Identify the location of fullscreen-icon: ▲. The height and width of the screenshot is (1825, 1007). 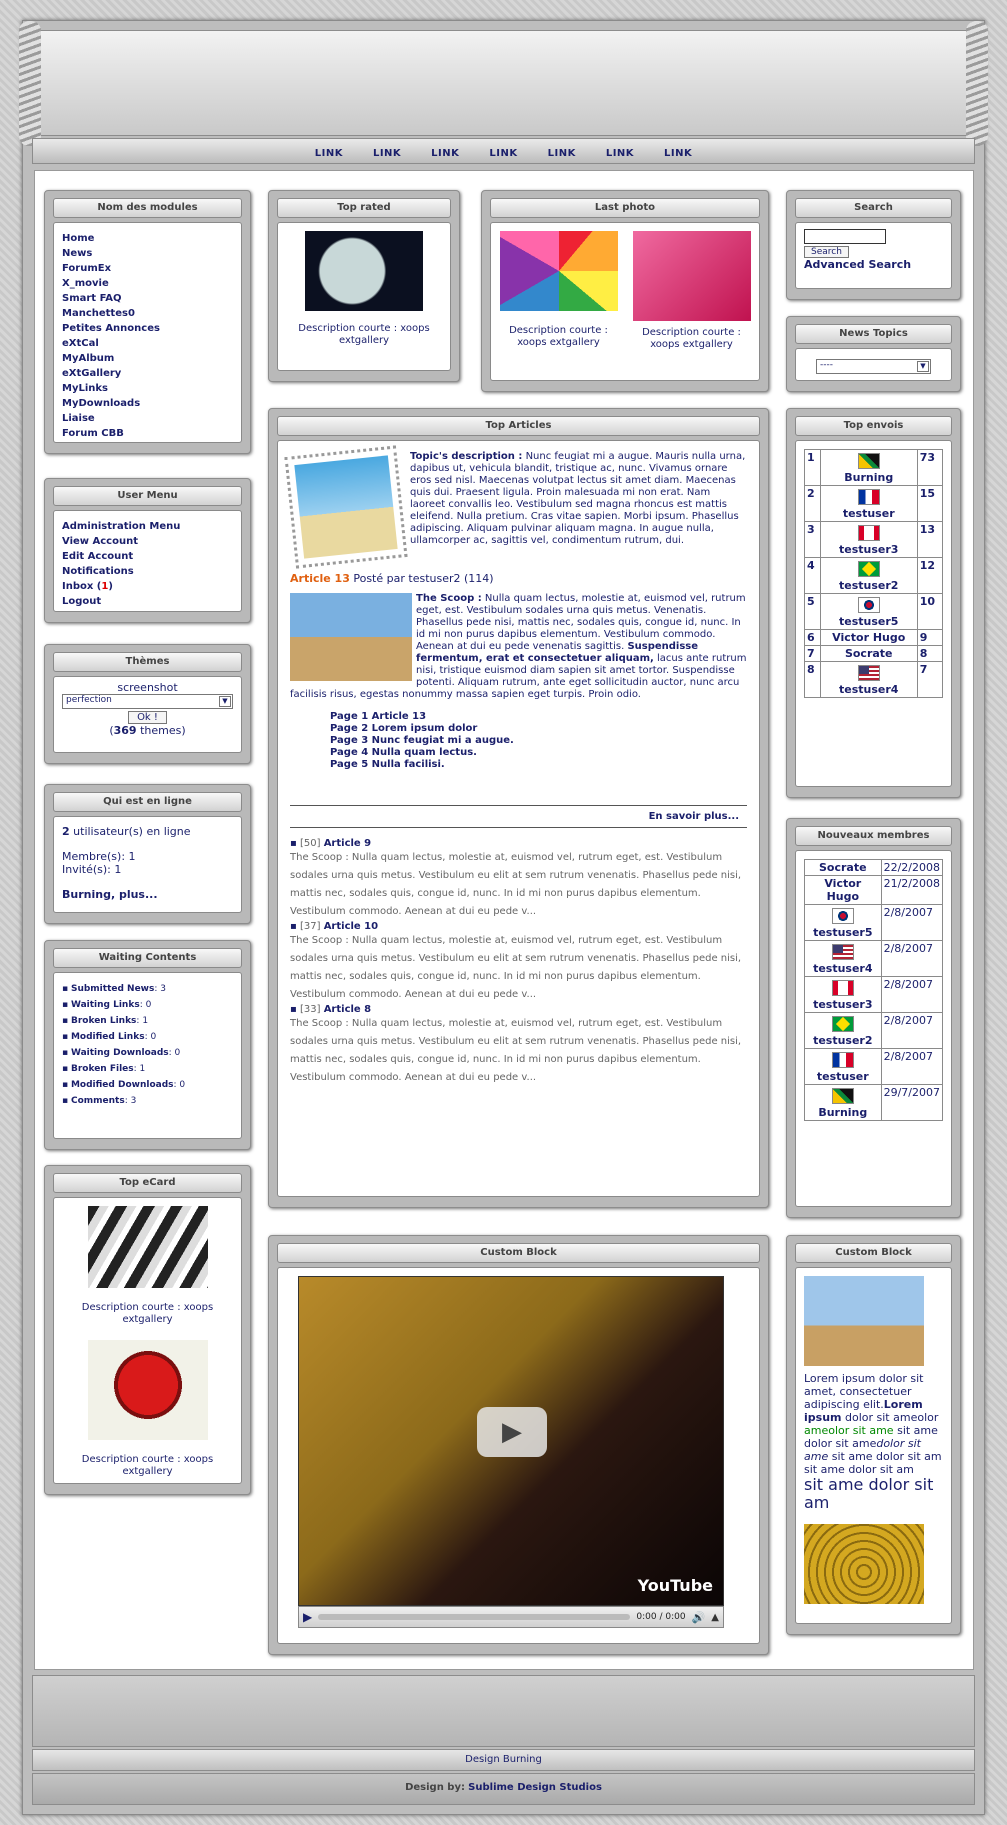
(715, 1617).